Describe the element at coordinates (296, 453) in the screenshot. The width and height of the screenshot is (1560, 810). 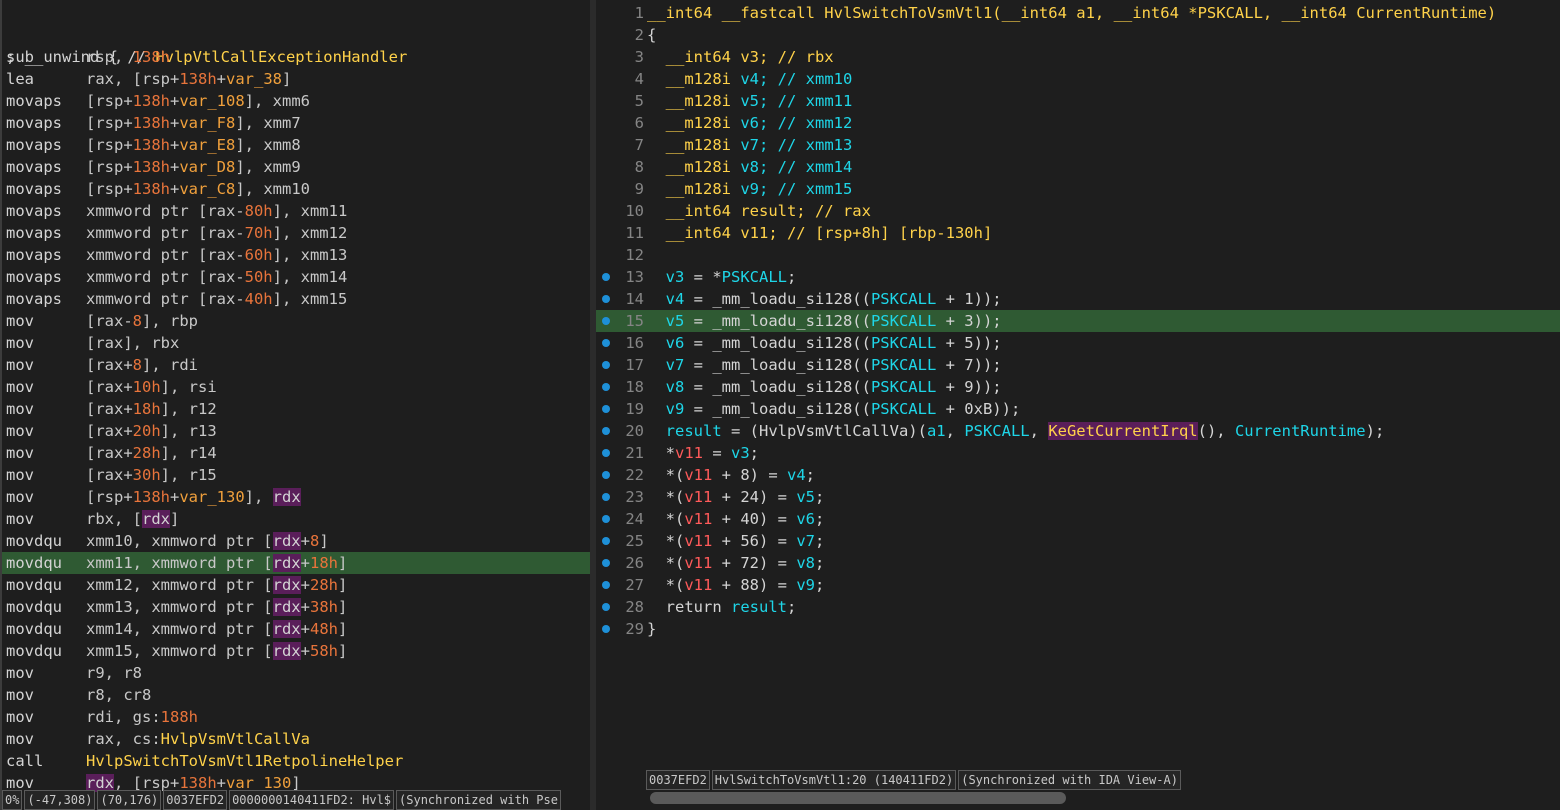
I see `disasm-line: mov [rax+28h], r14` at that location.